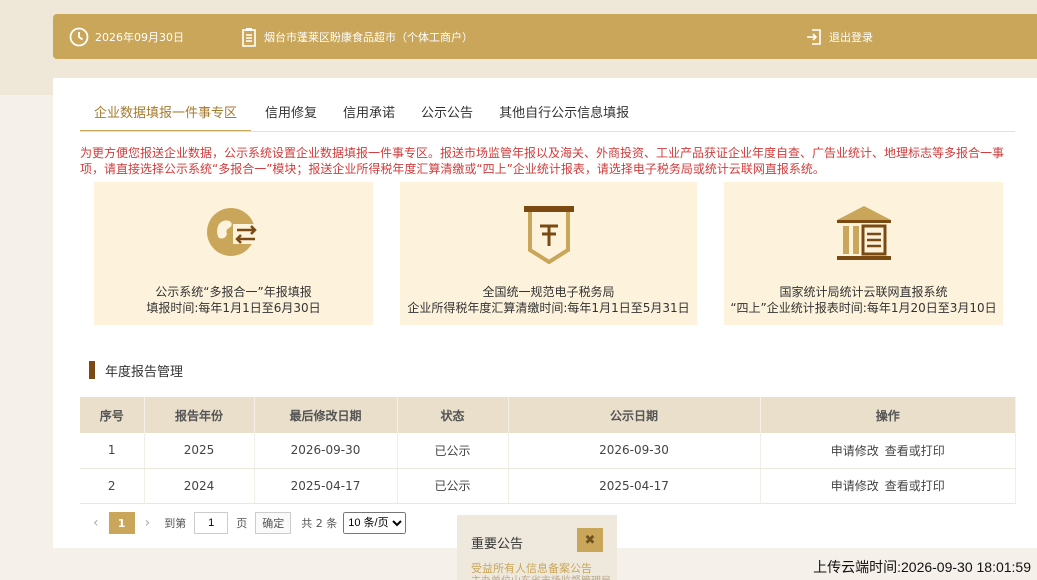  Describe the element at coordinates (634, 451) in the screenshot. I see `cell-published: 2026-09-30` at that location.